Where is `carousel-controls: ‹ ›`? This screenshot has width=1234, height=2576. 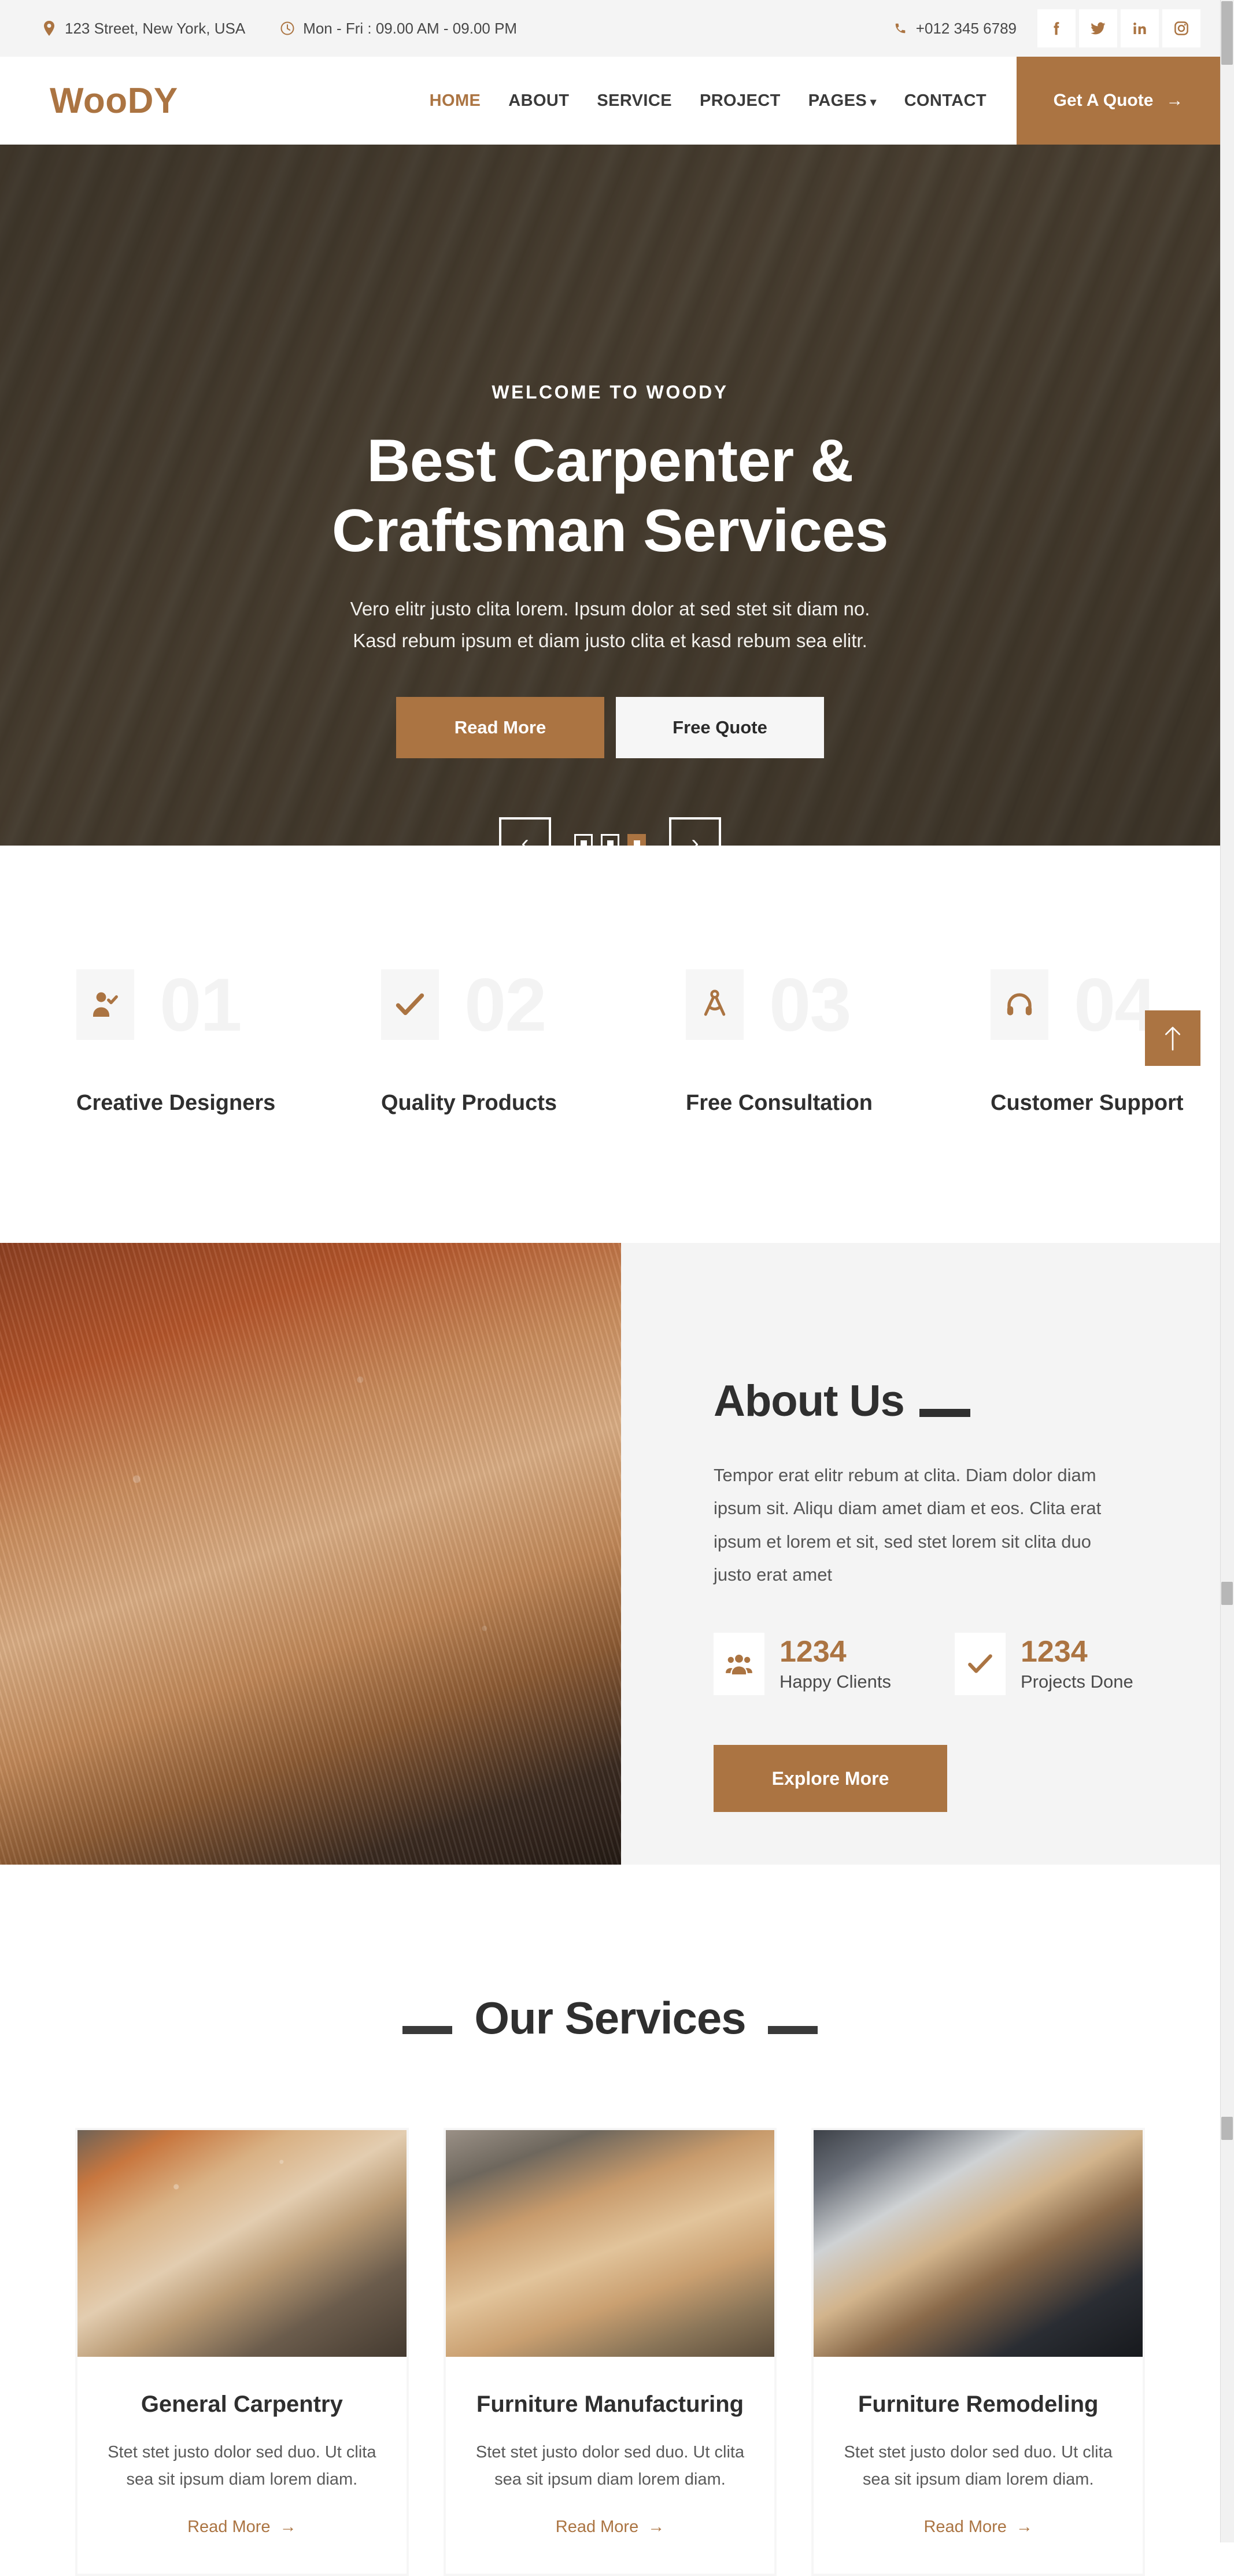
carousel-controls: ‹ › is located at coordinates (610, 831).